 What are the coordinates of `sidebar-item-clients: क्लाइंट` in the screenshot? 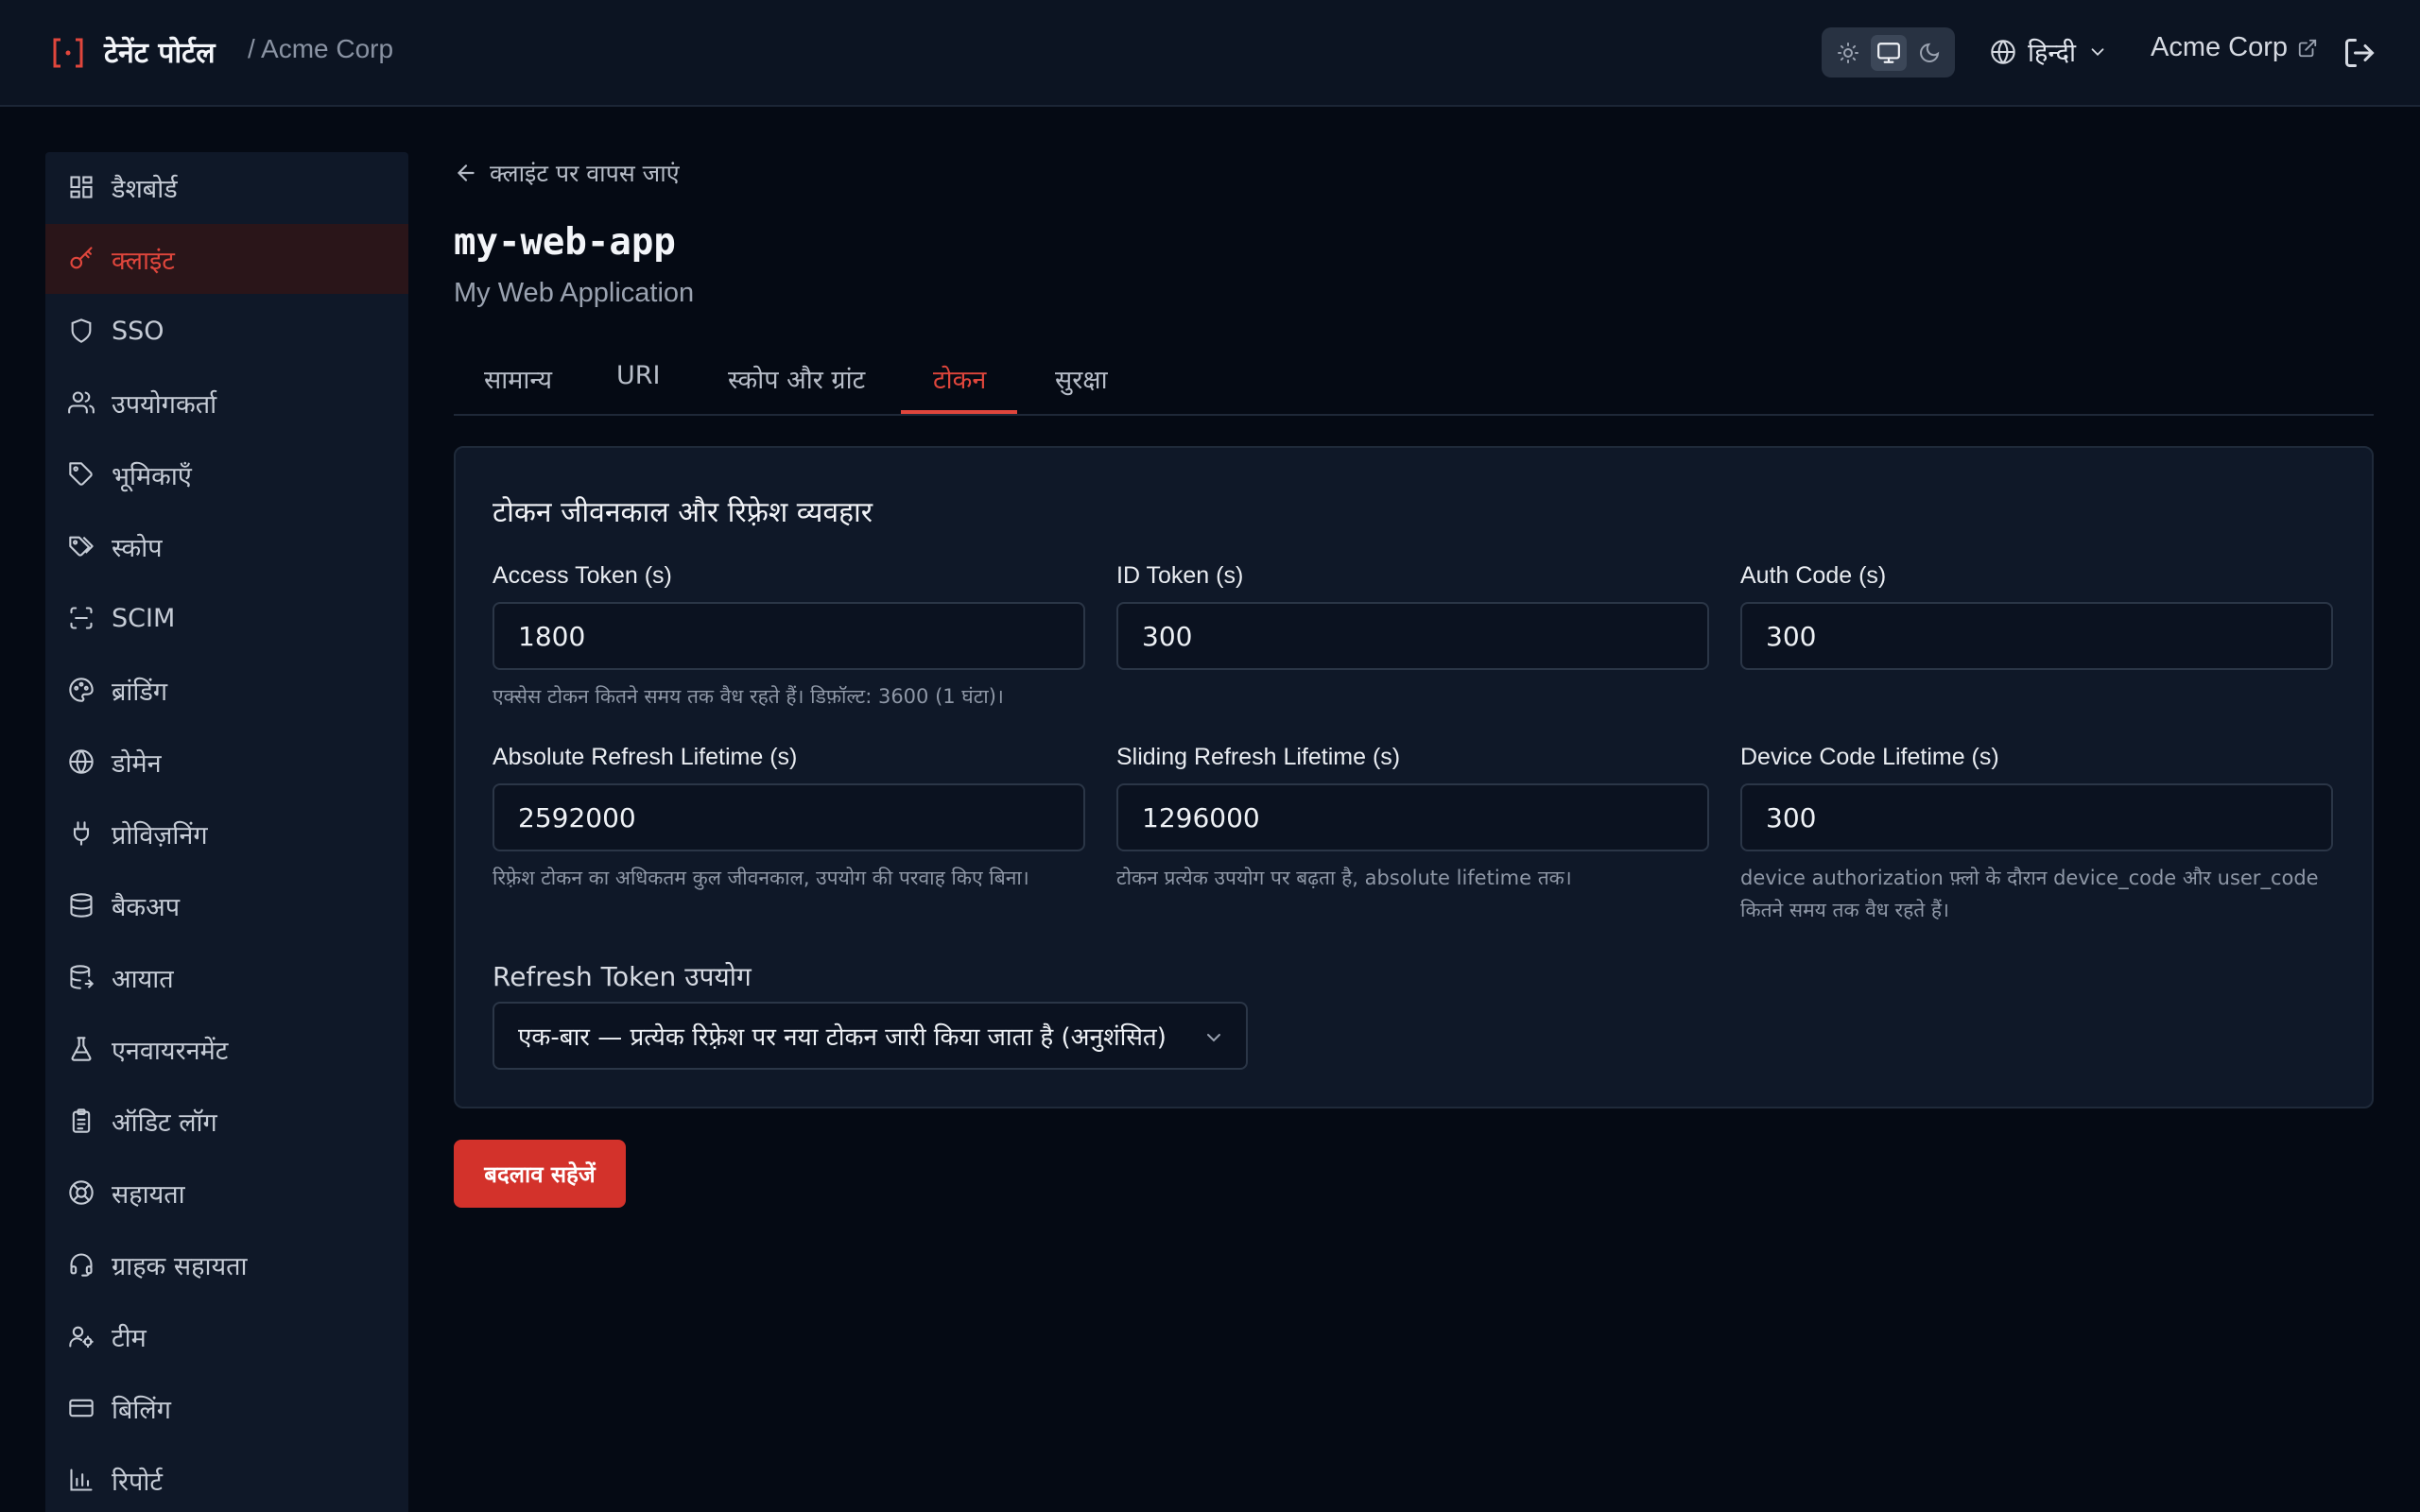 It's located at (226, 259).